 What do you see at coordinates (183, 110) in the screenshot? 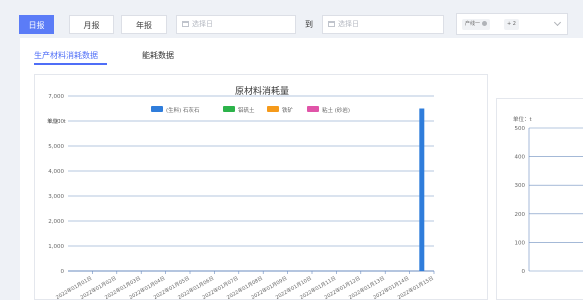
I see `legend-label: (生料) 石灰石` at bounding box center [183, 110].